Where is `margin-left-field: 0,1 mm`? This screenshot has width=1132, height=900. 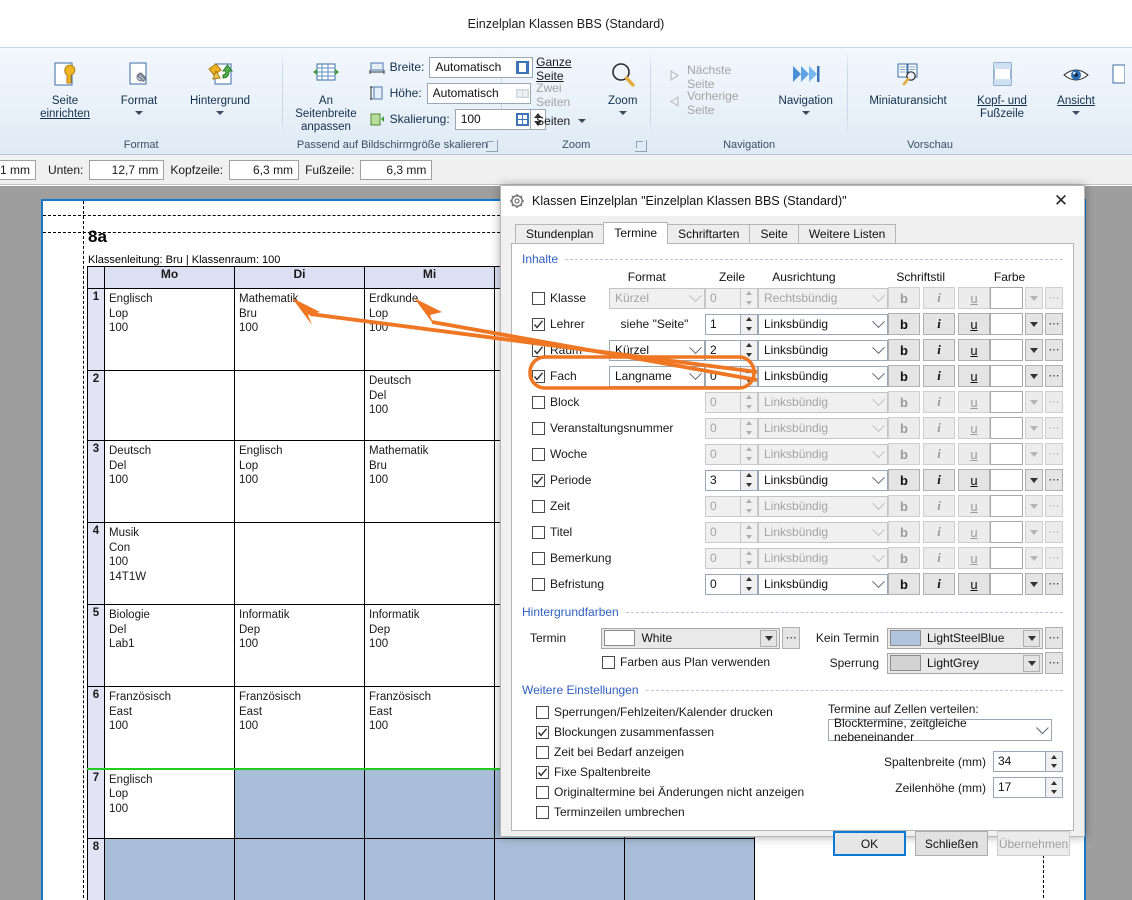 margin-left-field: 0,1 mm is located at coordinates (18, 169).